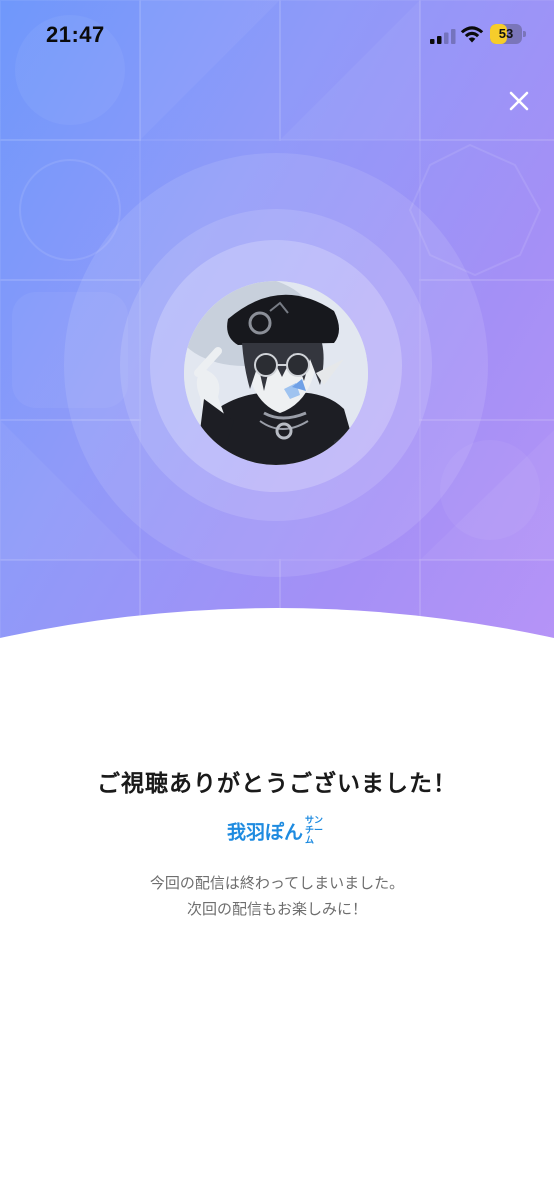 The width and height of the screenshot is (554, 1200). What do you see at coordinates (277, 35) in the screenshot?
I see `status-bar: 21:47 53` at bounding box center [277, 35].